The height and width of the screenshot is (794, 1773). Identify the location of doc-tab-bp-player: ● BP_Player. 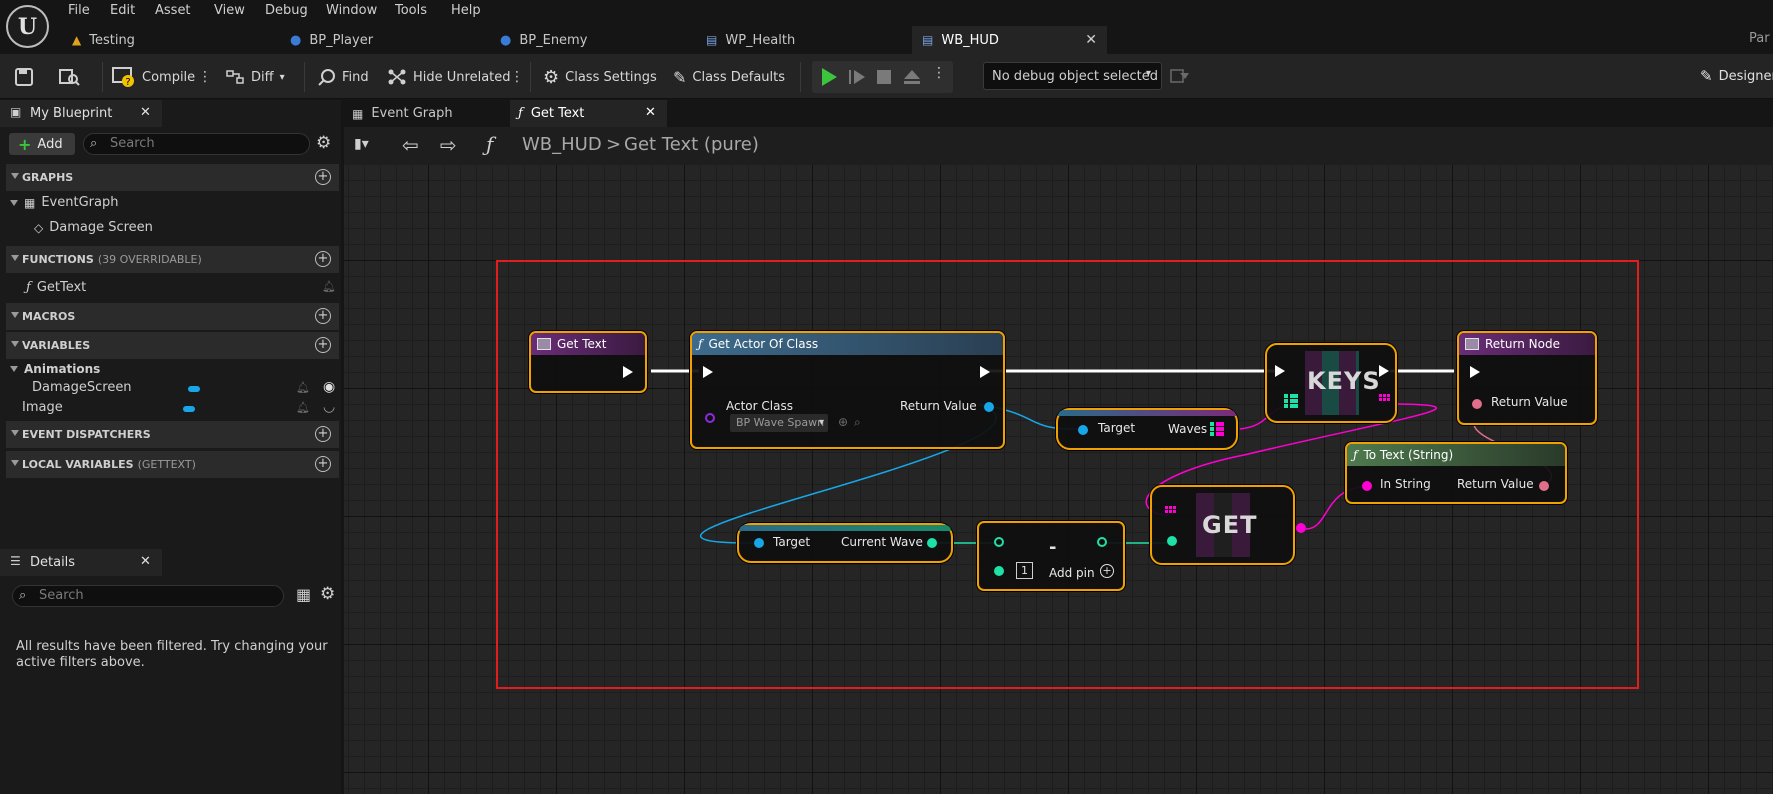
(370, 40).